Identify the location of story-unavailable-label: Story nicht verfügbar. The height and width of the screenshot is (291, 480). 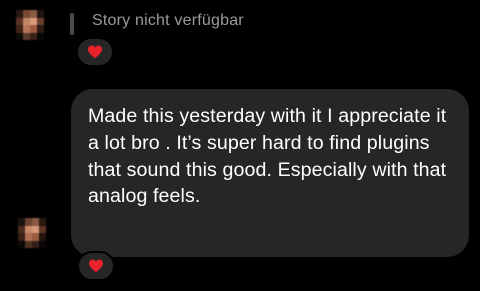
(168, 20).